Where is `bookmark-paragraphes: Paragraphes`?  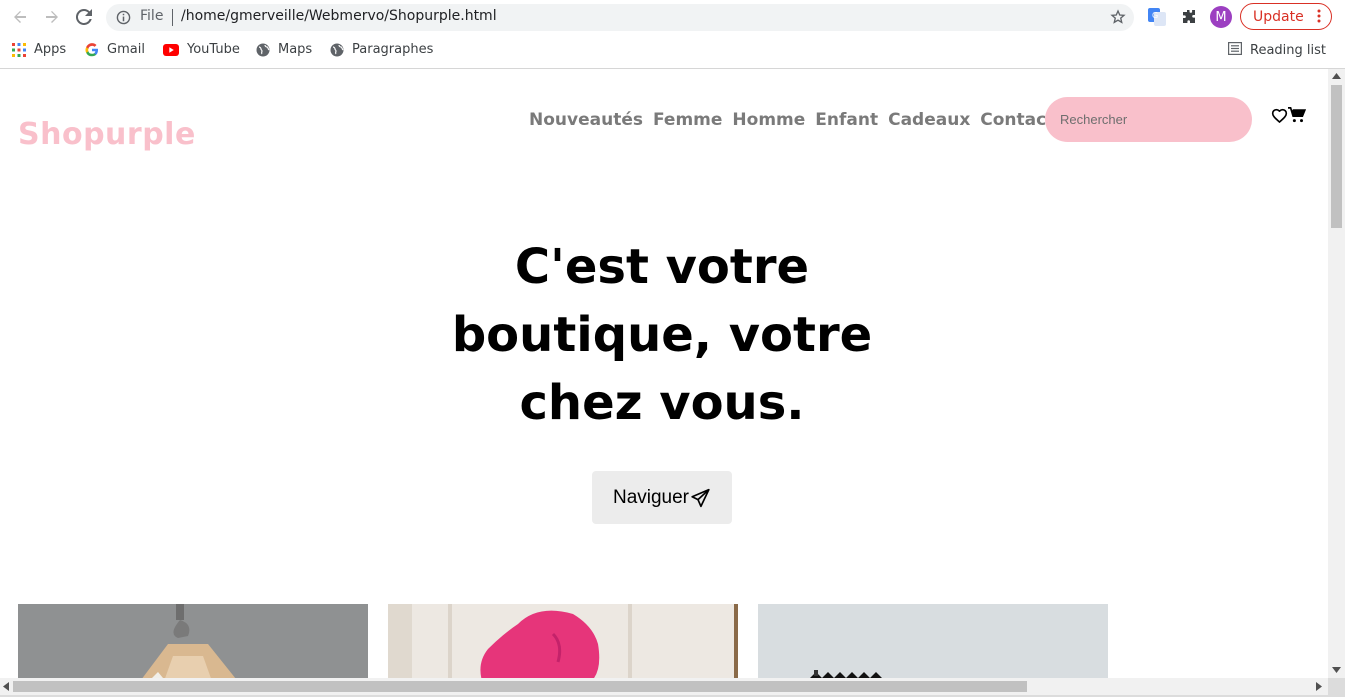
bookmark-paragraphes: Paragraphes is located at coordinates (381, 49).